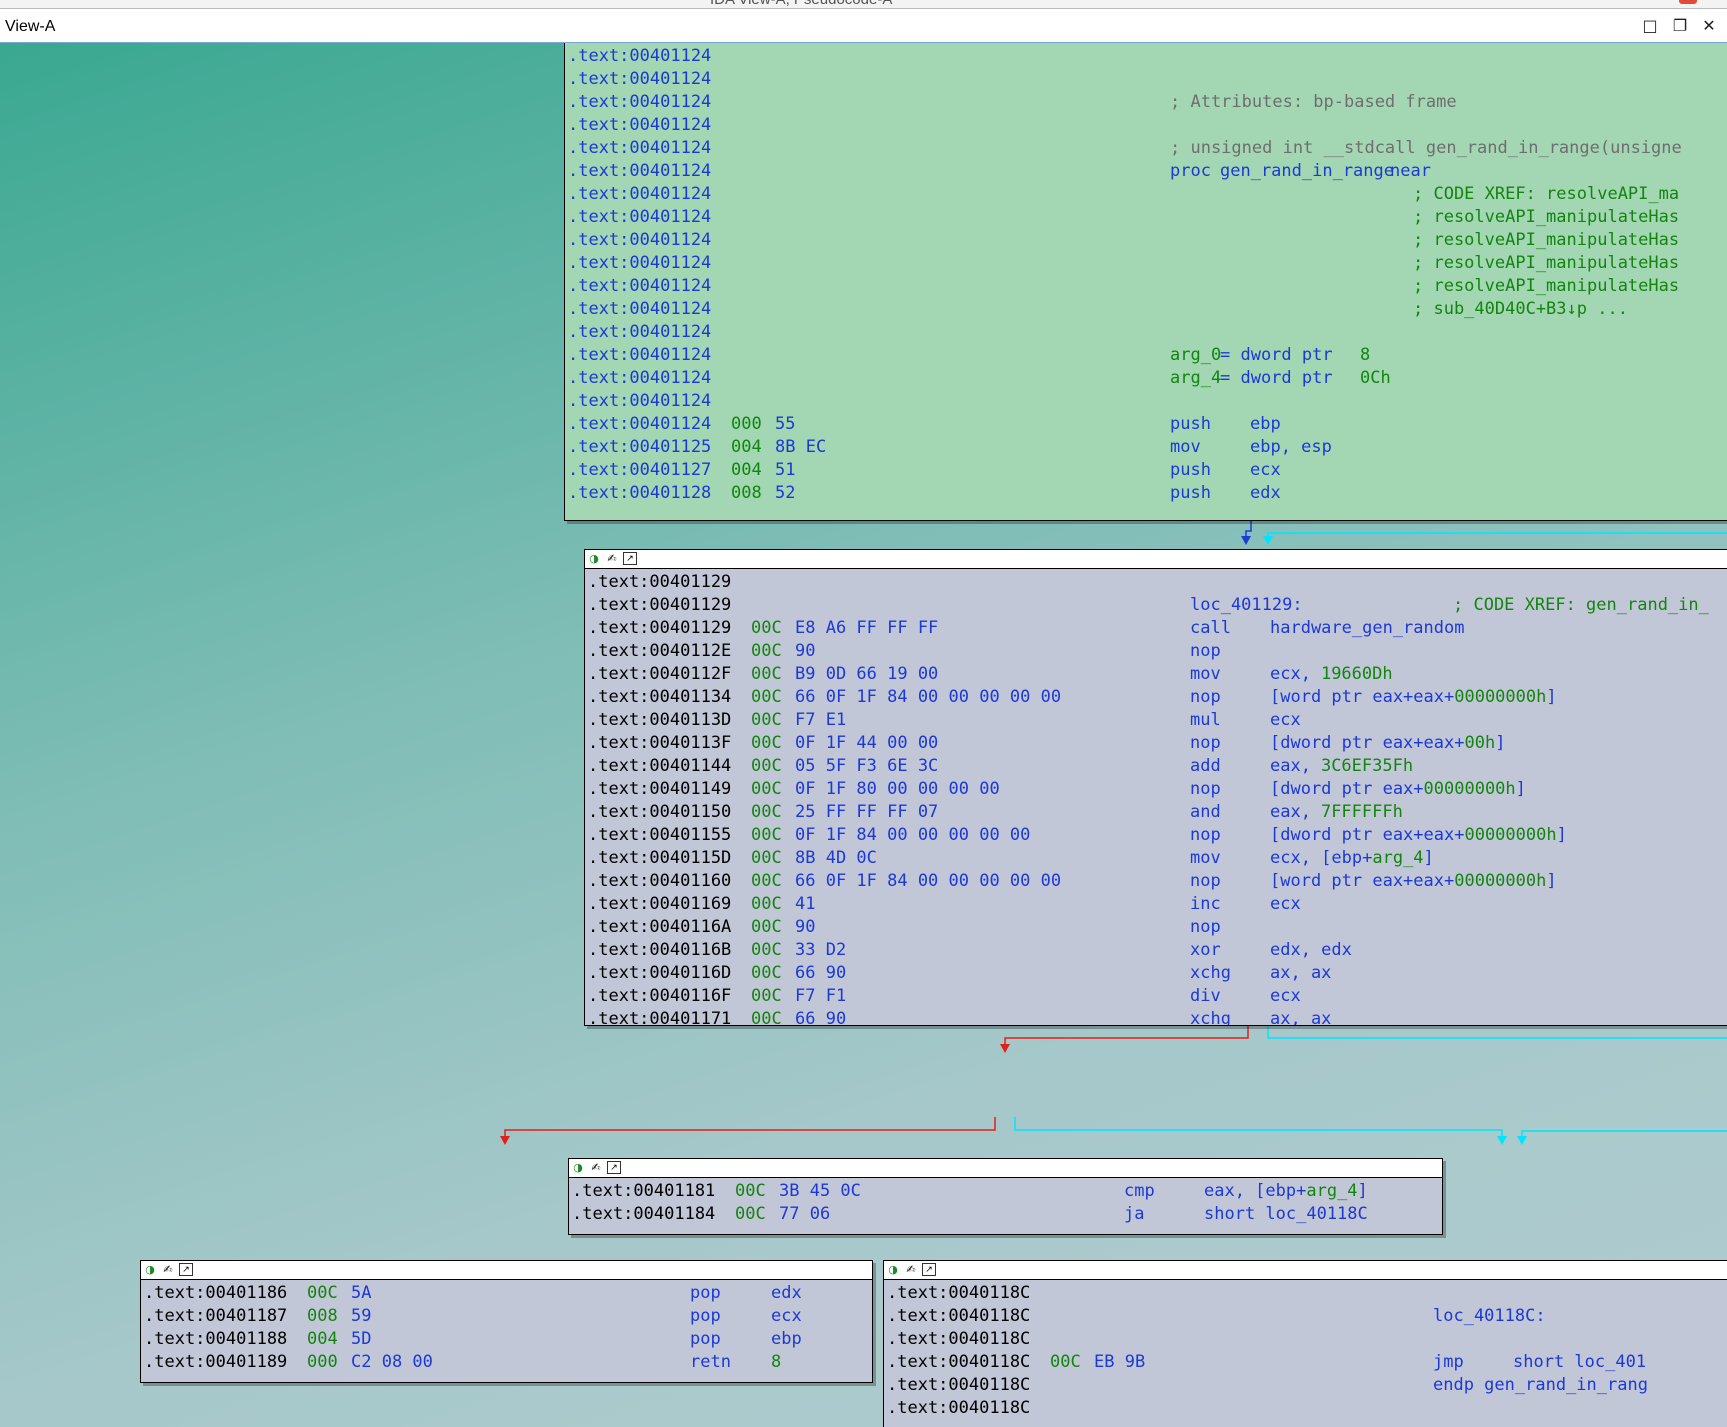  Describe the element at coordinates (1305, 1316) in the screenshot. I see `code-line: .text:0040118C loc_40118C:` at that location.